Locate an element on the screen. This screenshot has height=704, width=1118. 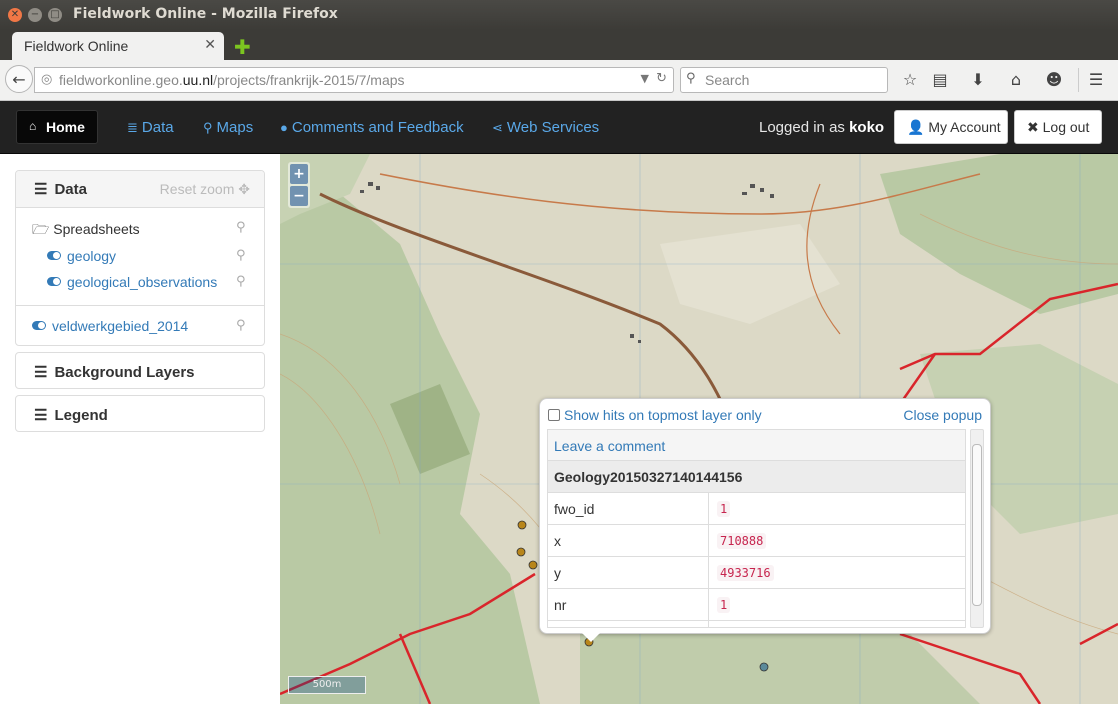
panel-divider is located at coordinates (140, 305).